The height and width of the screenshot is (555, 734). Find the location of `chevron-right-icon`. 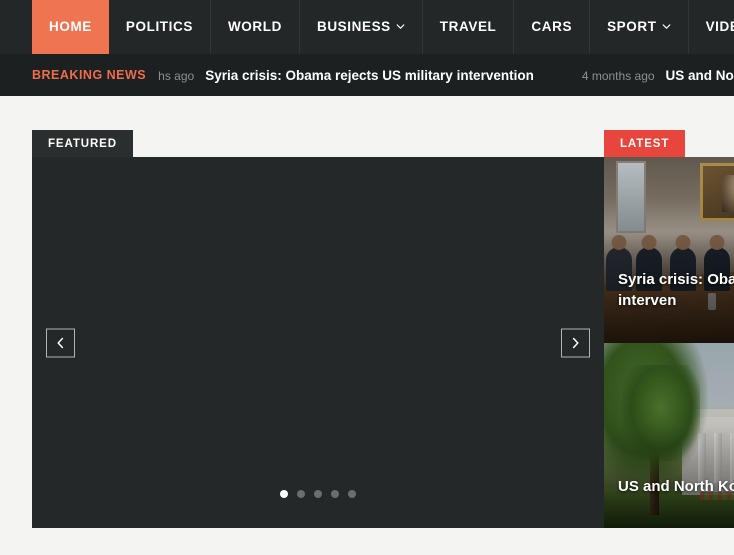

chevron-right-icon is located at coordinates (575, 342).